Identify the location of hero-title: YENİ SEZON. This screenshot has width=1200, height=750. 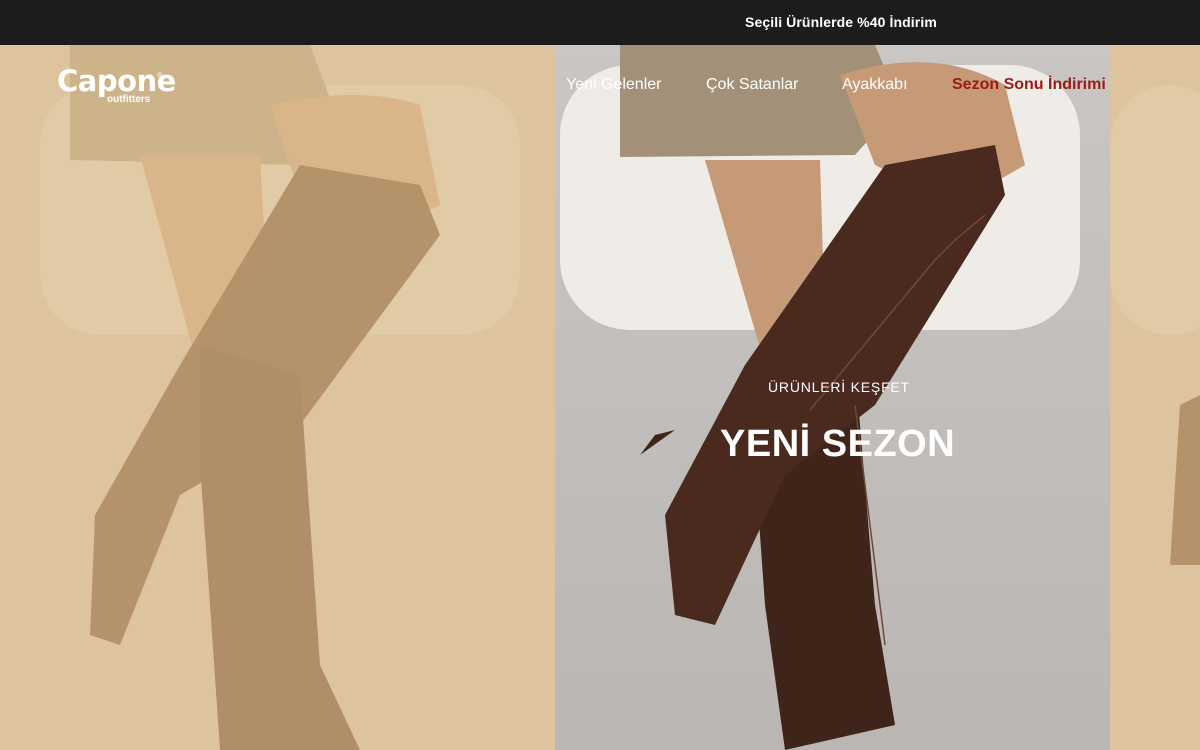
(837, 444).